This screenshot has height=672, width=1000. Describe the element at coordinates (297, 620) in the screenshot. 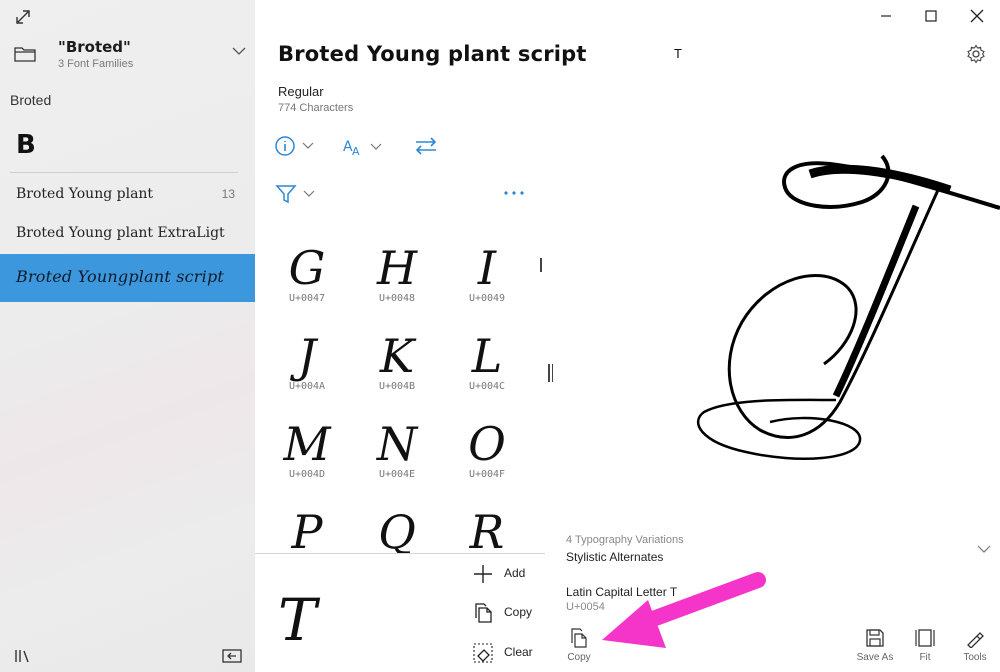

I see `selected-glyph-preview: T` at that location.